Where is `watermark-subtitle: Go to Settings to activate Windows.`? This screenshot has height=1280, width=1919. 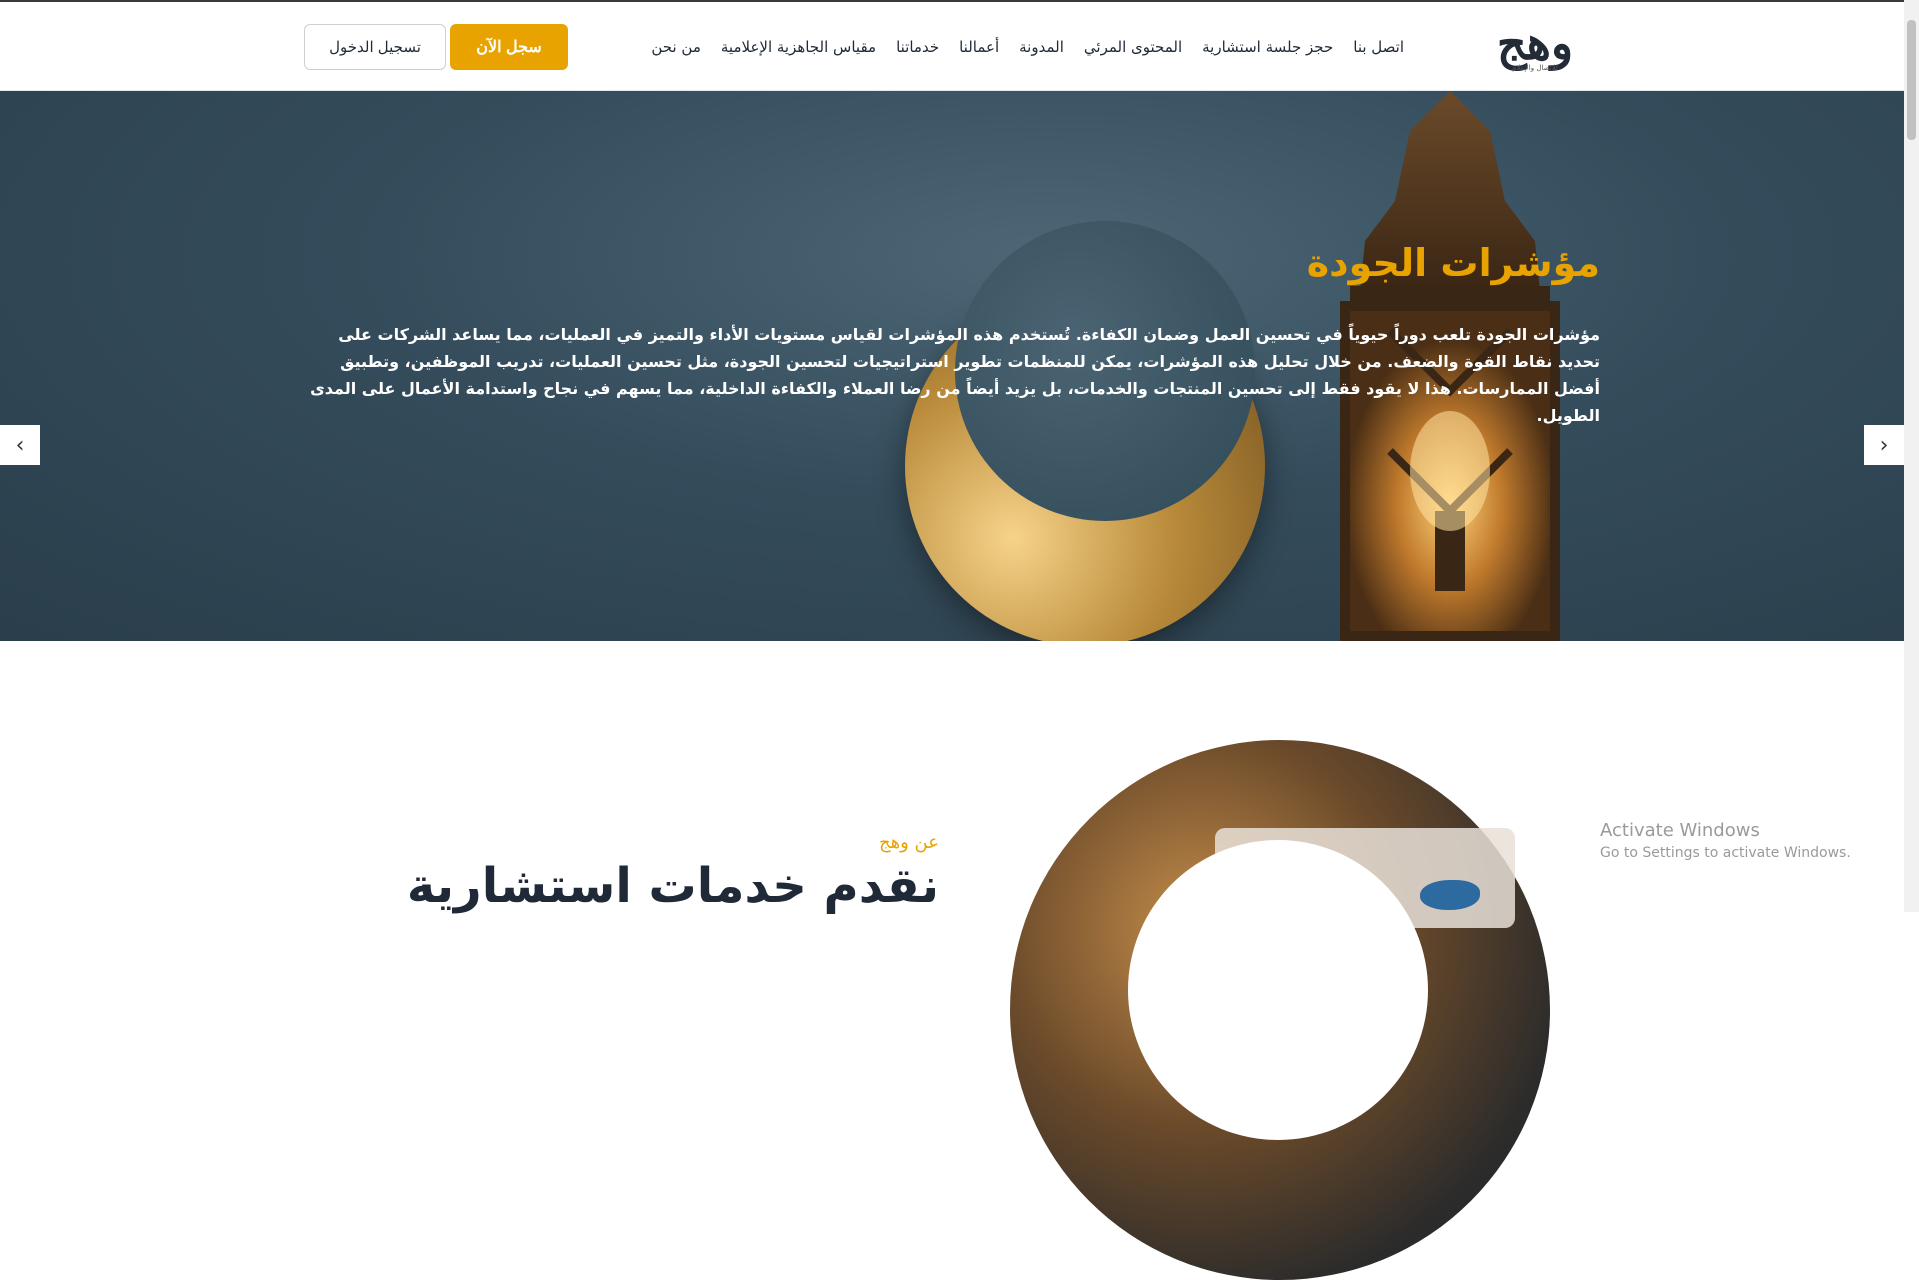
watermark-subtitle: Go to Settings to activate Windows. is located at coordinates (1725, 853).